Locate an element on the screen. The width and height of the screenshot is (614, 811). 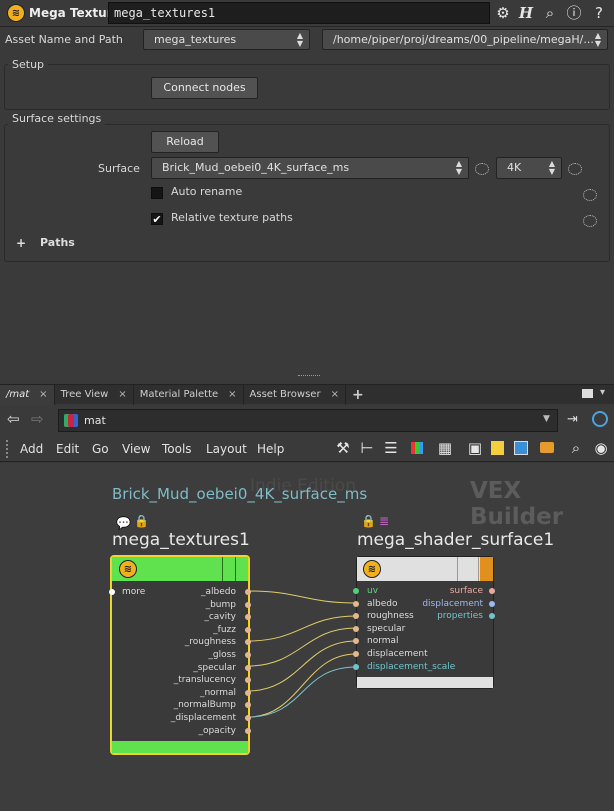
menu-edit: Edit is located at coordinates (67, 449).